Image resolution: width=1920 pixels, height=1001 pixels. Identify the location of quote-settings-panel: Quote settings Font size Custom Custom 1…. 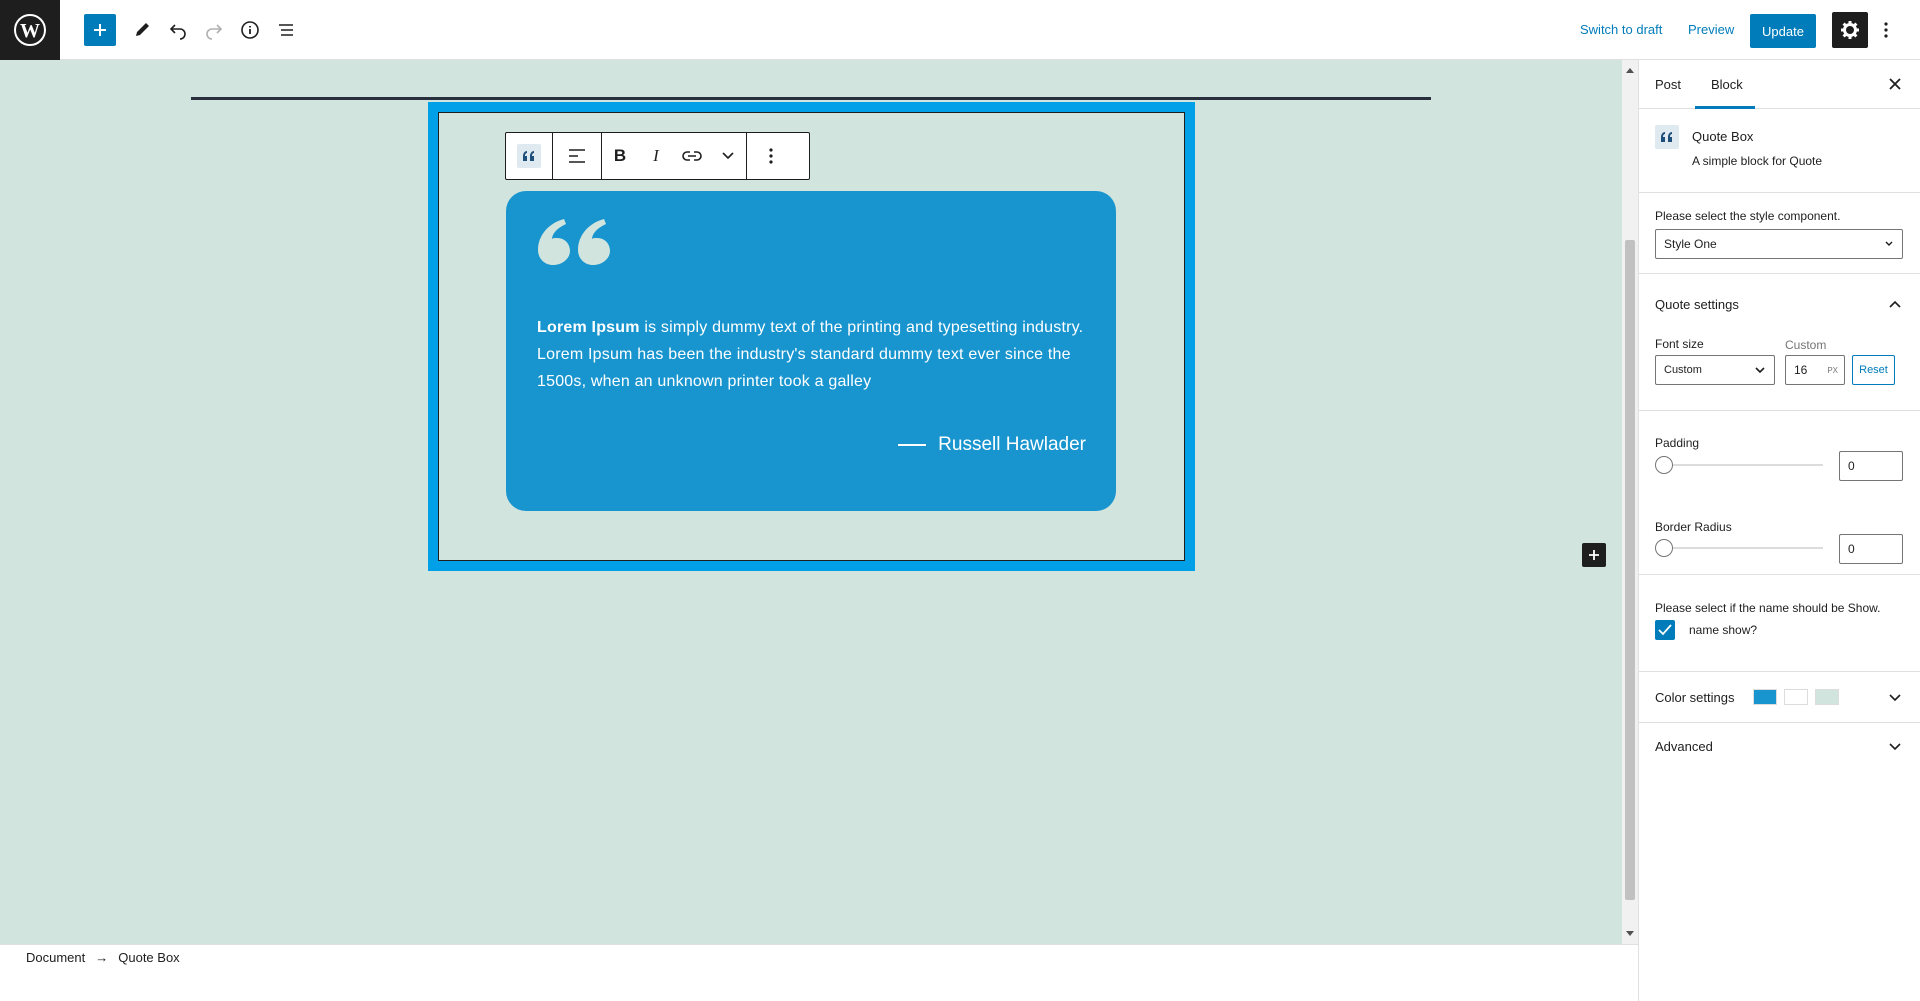
(1779, 473).